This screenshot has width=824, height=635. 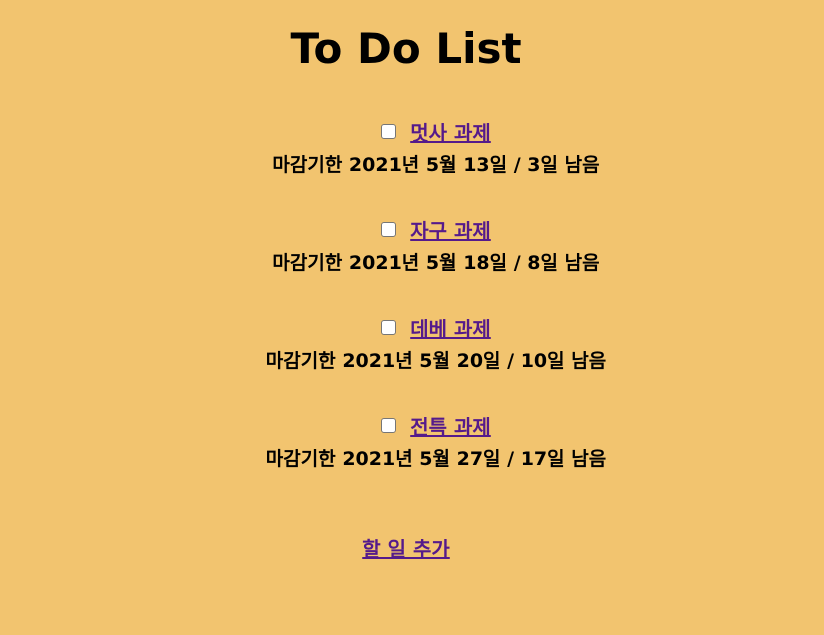 I want to click on todo-task-link: 데베 과제, so click(x=450, y=327).